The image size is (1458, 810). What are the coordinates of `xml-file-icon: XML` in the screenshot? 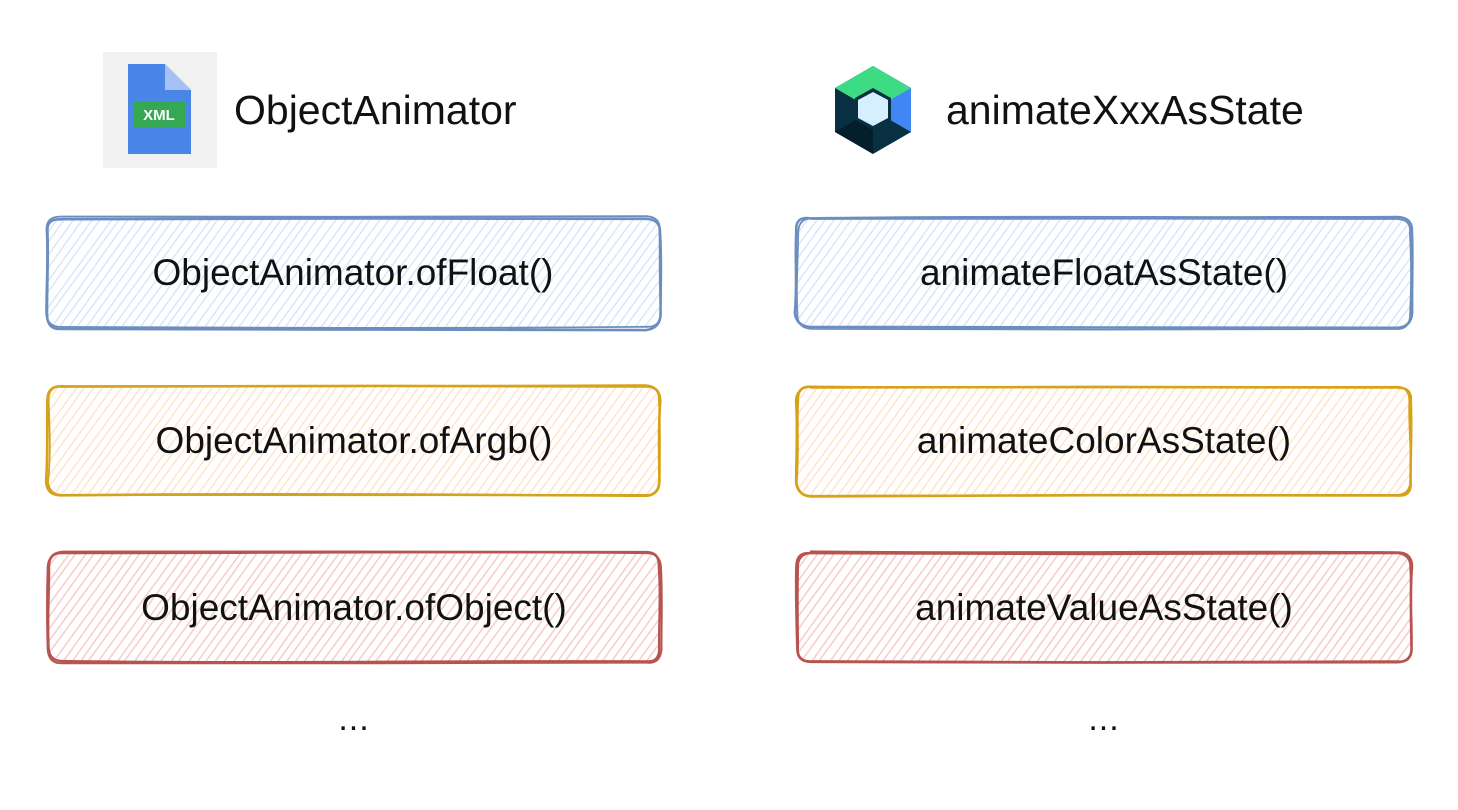 It's located at (160, 110).